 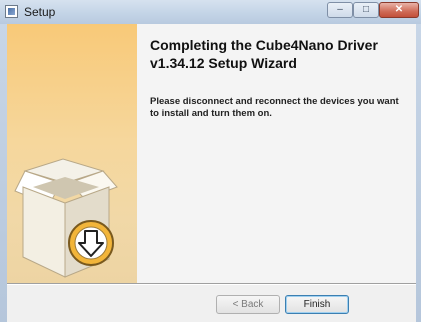 What do you see at coordinates (317, 304) in the screenshot?
I see `finish-button: Finish` at bounding box center [317, 304].